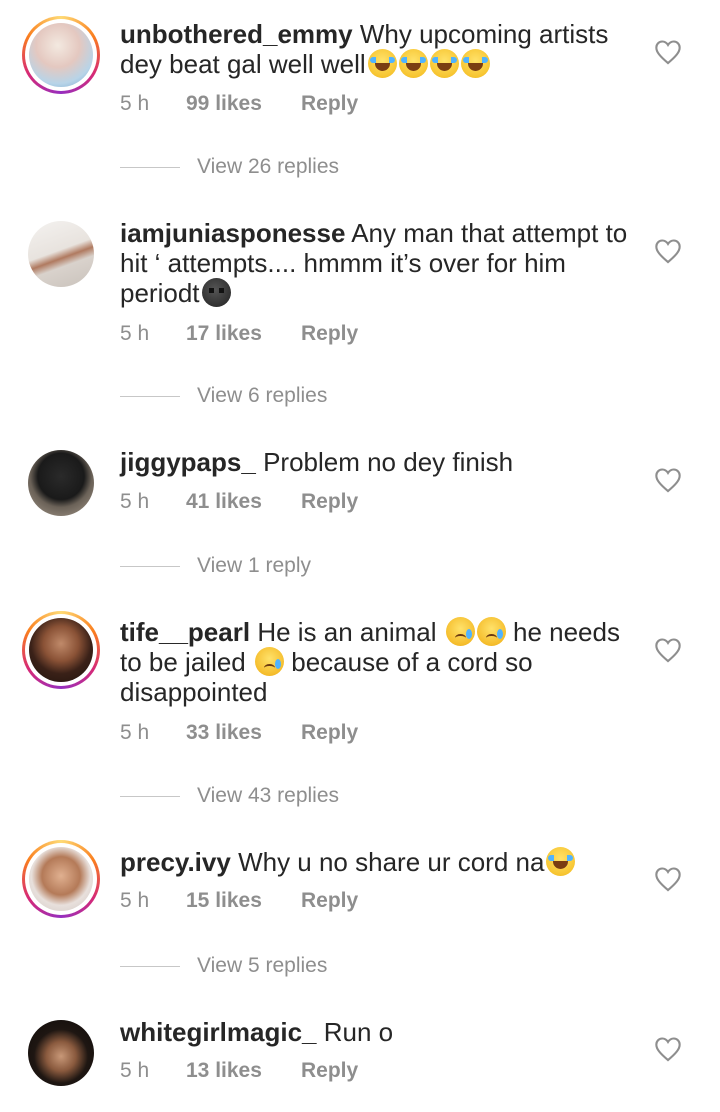 The image size is (720, 1112). Describe the element at coordinates (216, 292) in the screenshot. I see `new-moon-face-icon` at that location.